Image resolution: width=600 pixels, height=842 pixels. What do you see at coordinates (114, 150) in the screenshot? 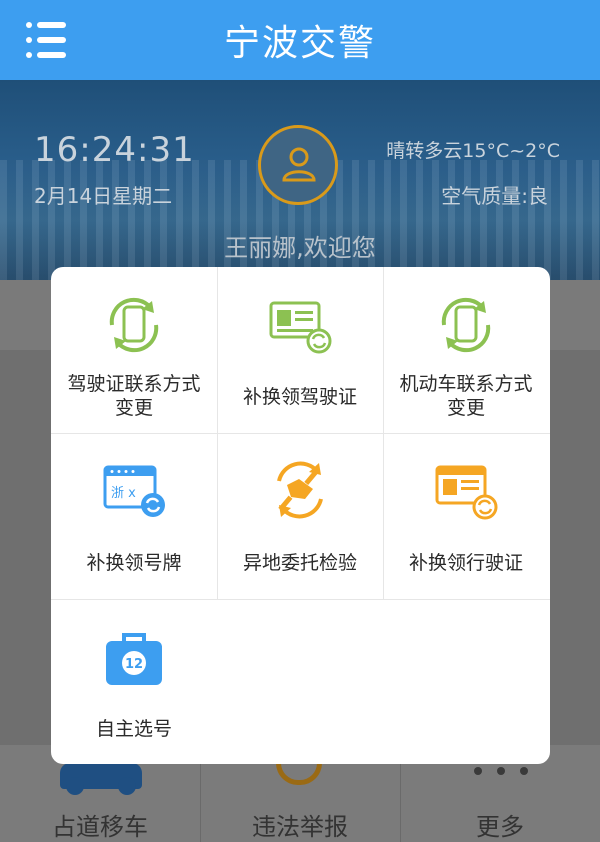
I see `clock-time: 16:24:31` at bounding box center [114, 150].